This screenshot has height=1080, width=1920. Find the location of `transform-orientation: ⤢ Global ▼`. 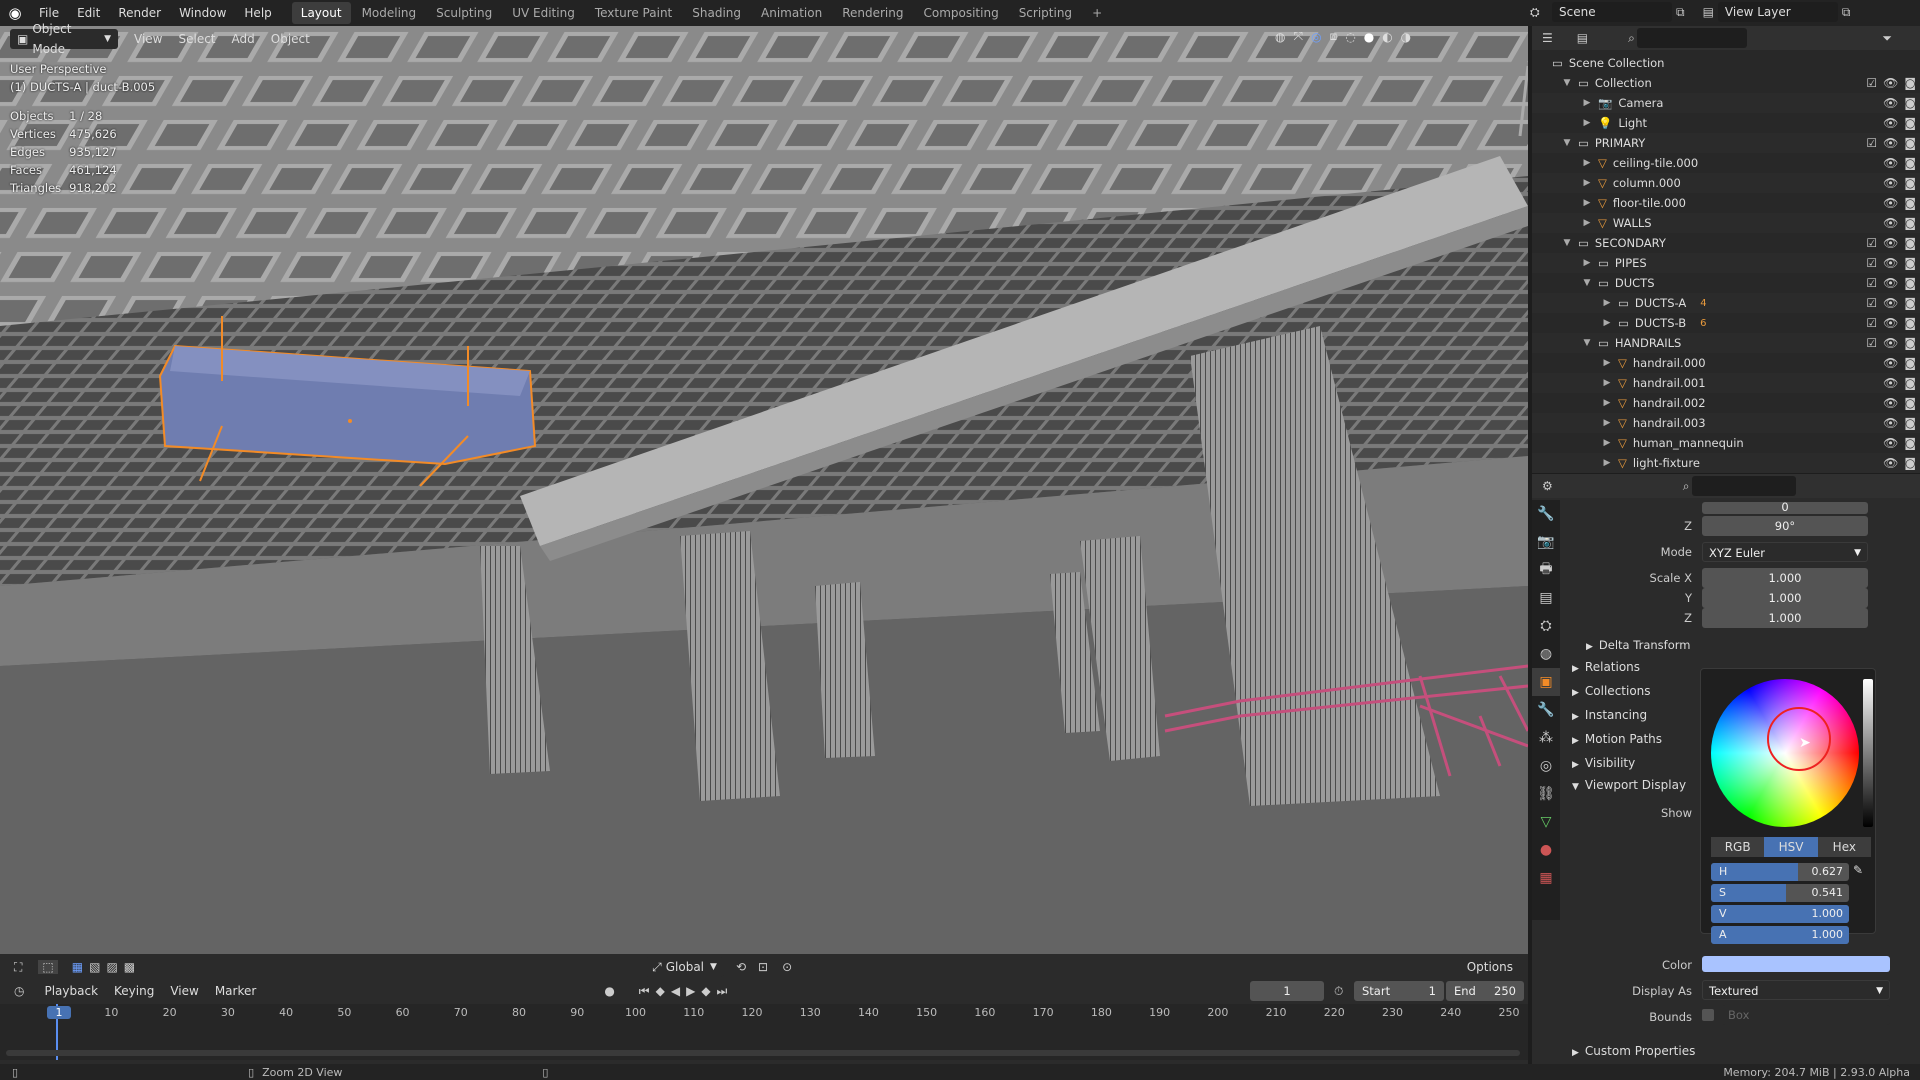

transform-orientation: ⤢ Global ▼ is located at coordinates (684, 967).